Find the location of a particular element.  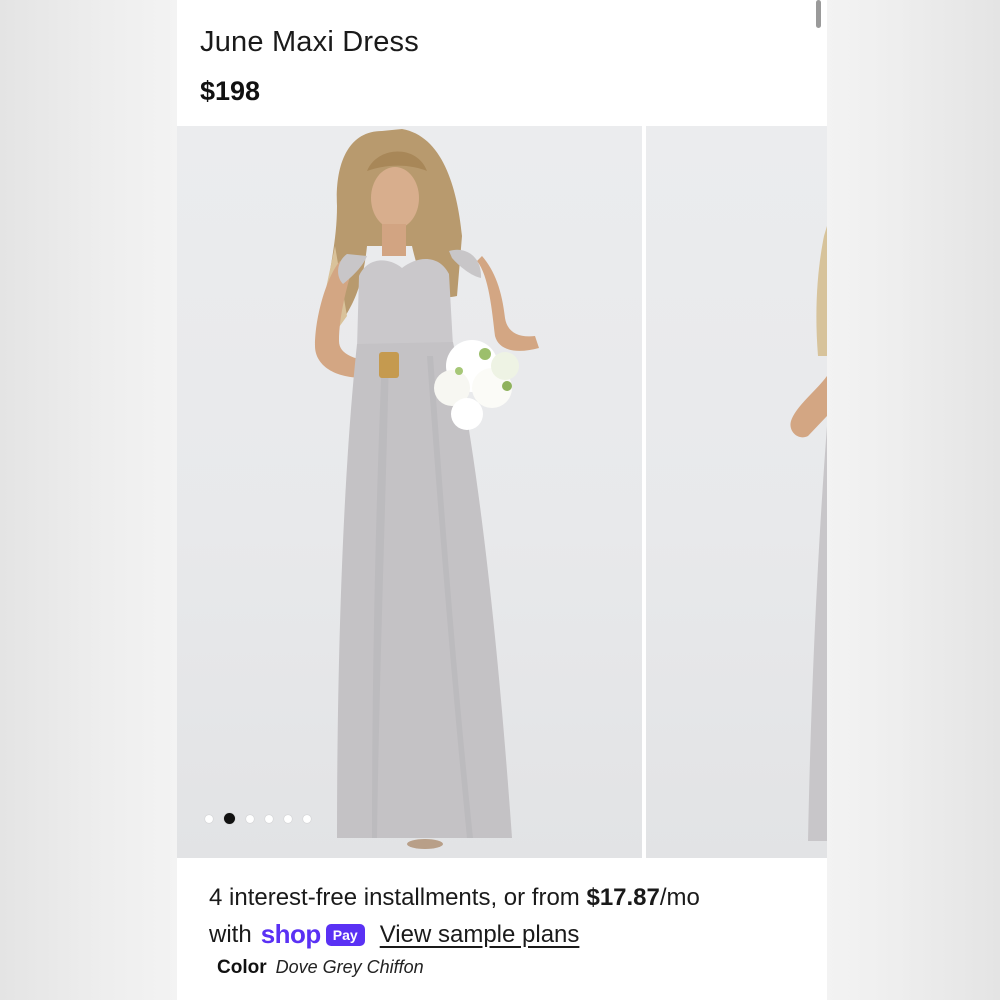

color-label: Color is located at coordinates (242, 967).